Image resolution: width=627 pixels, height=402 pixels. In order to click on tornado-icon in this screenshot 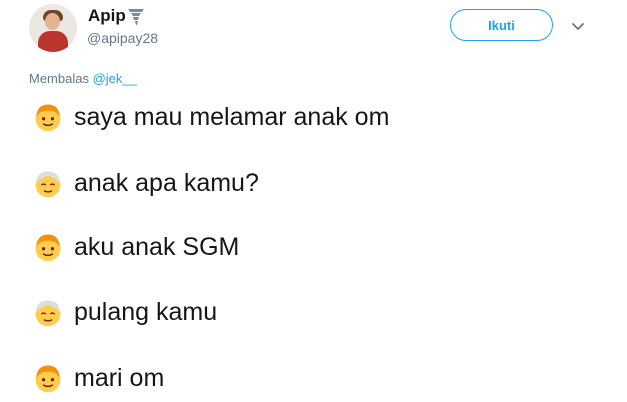, I will do `click(136, 17)`.